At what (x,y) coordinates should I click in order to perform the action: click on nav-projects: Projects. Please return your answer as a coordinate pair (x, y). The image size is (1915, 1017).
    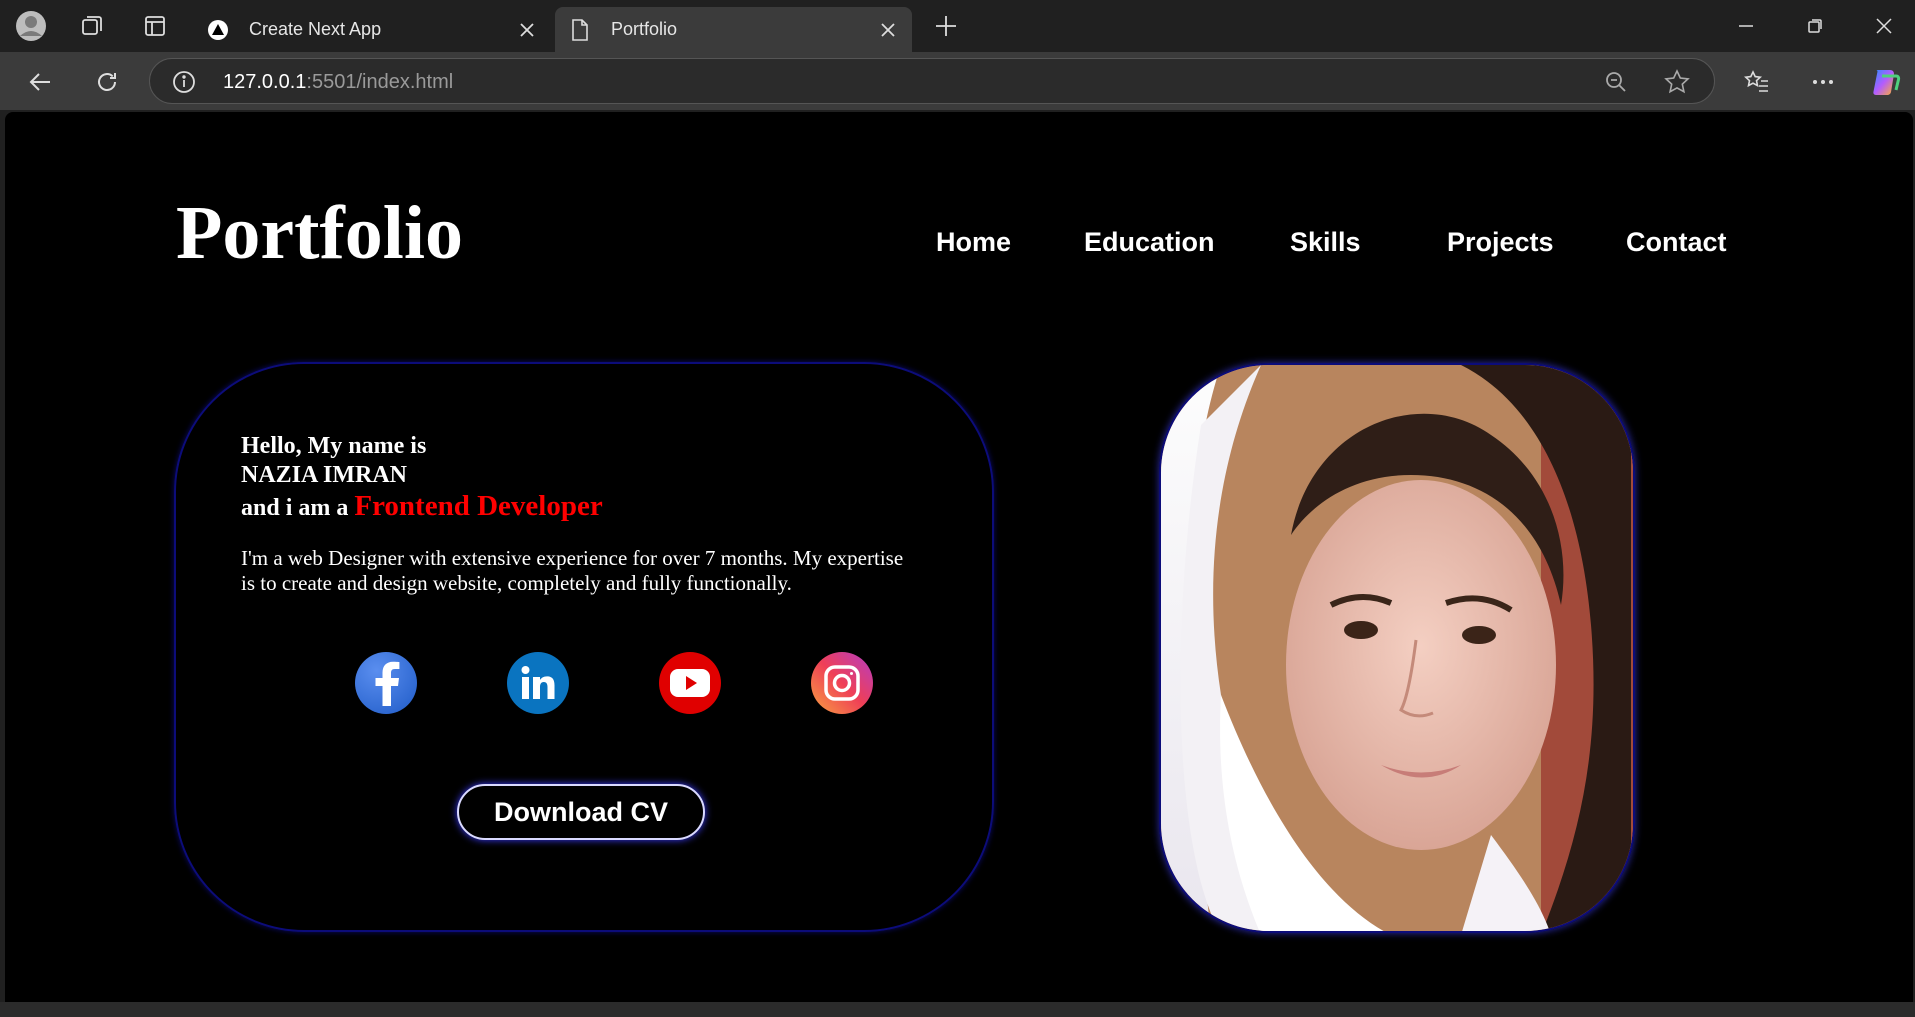
    Looking at the image, I should click on (1500, 242).